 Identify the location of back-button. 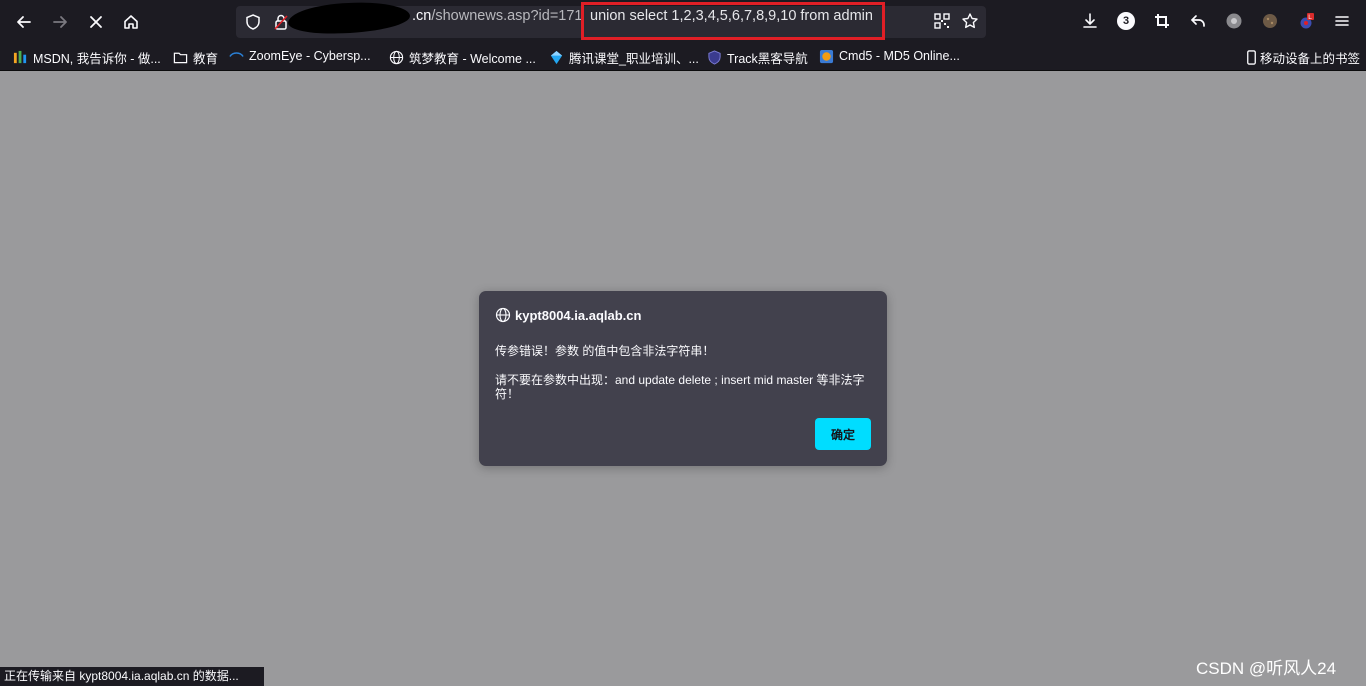
(24, 22).